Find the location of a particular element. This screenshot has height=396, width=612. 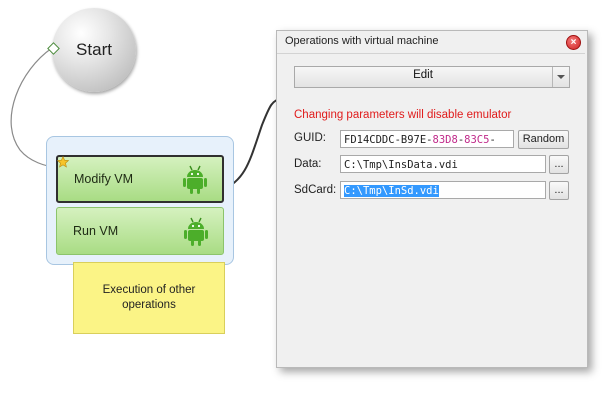

sticky-note: Execution of other operations is located at coordinates (149, 298).